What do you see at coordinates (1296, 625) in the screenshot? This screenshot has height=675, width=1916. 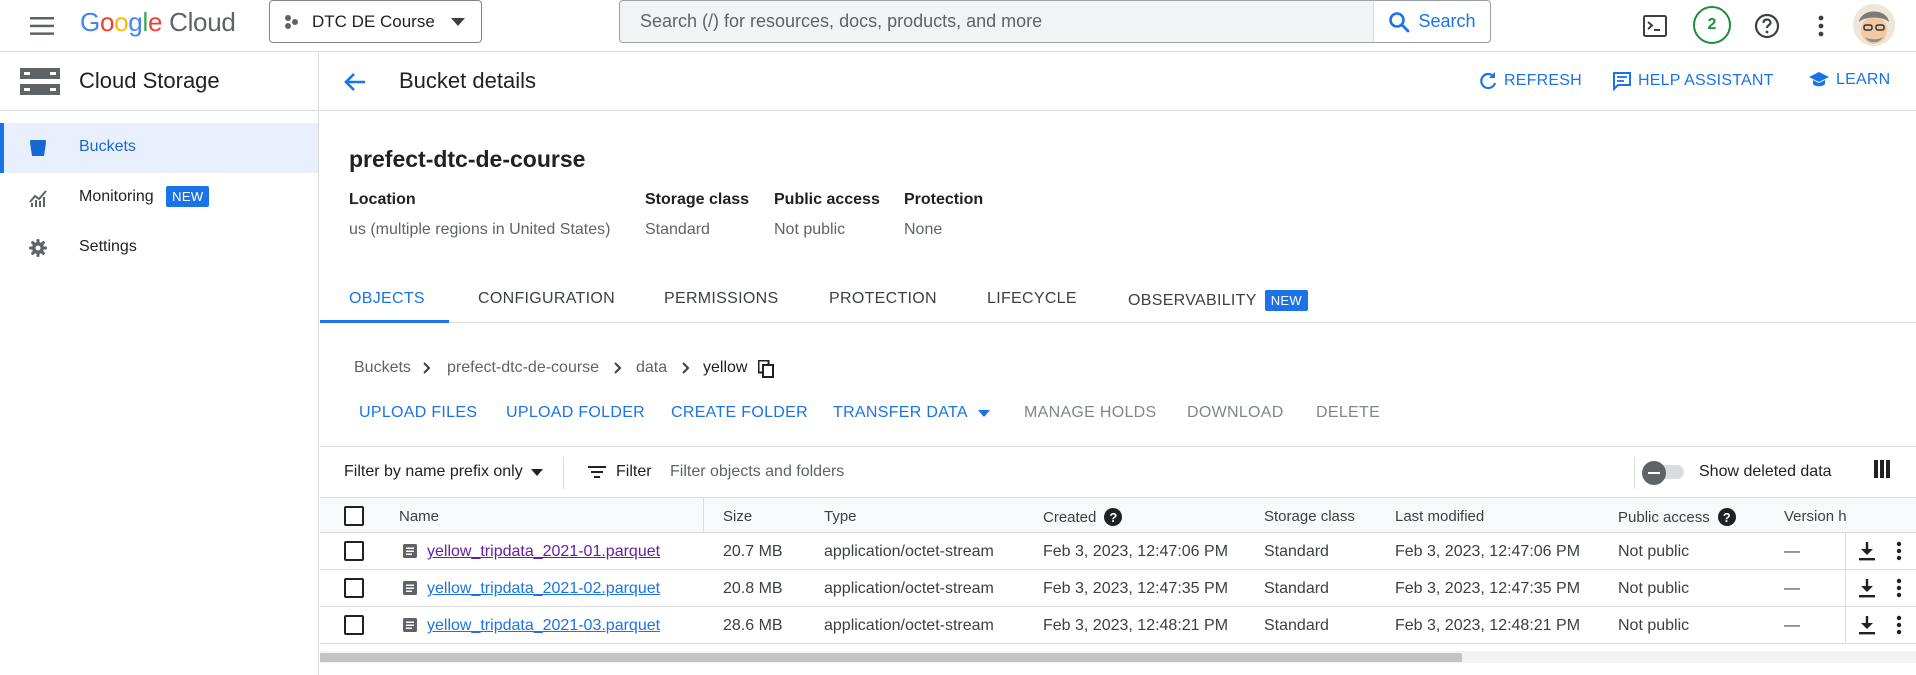 I see `file-storage-class: Standard` at bounding box center [1296, 625].